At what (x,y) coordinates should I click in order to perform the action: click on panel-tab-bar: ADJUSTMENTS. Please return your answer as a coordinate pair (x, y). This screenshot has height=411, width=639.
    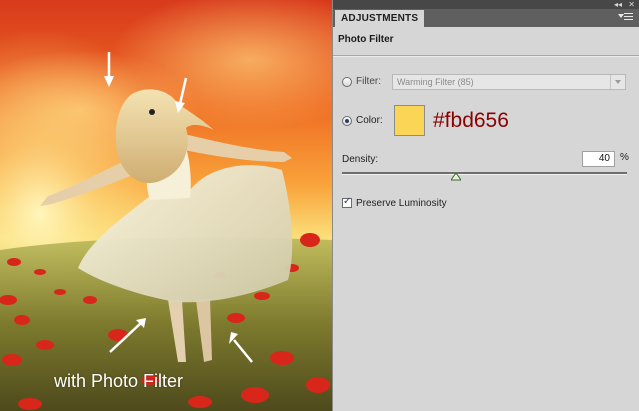
    Looking at the image, I should click on (486, 18).